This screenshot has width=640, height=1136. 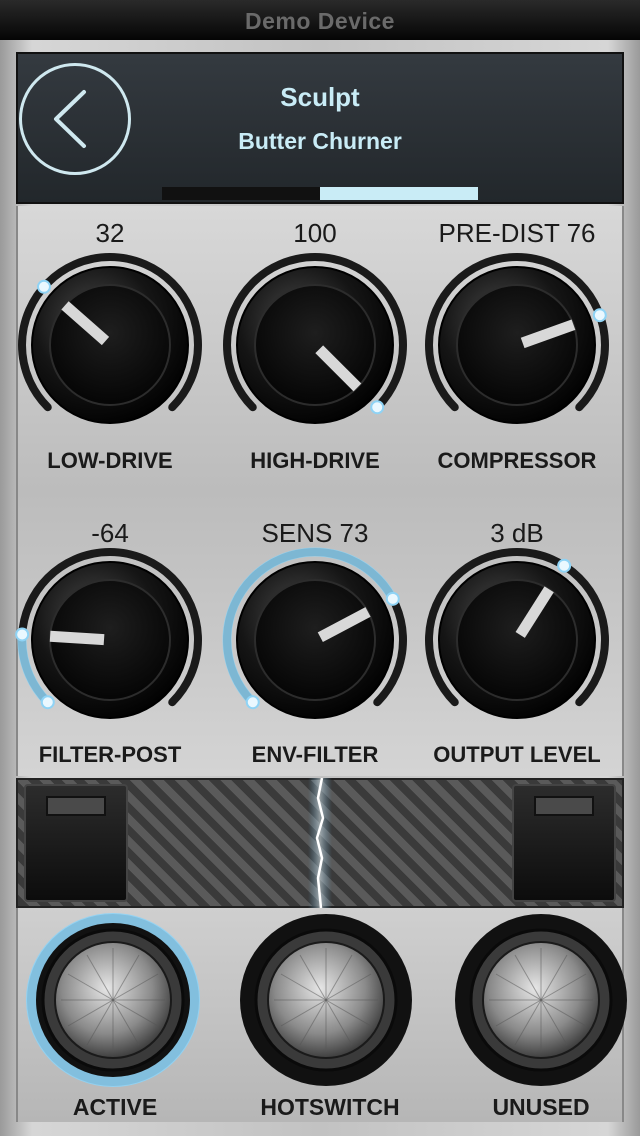 What do you see at coordinates (315, 233) in the screenshot?
I see `high-drive-value: 100` at bounding box center [315, 233].